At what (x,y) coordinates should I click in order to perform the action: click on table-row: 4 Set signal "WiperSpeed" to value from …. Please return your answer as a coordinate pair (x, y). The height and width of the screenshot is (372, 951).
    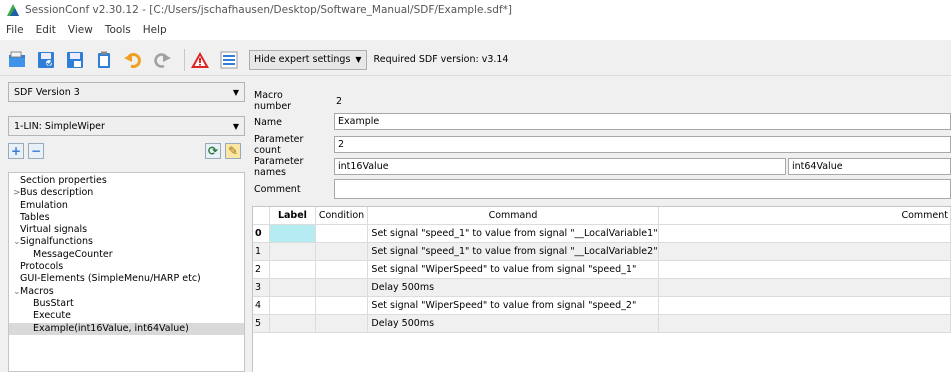
    Looking at the image, I should click on (602, 305).